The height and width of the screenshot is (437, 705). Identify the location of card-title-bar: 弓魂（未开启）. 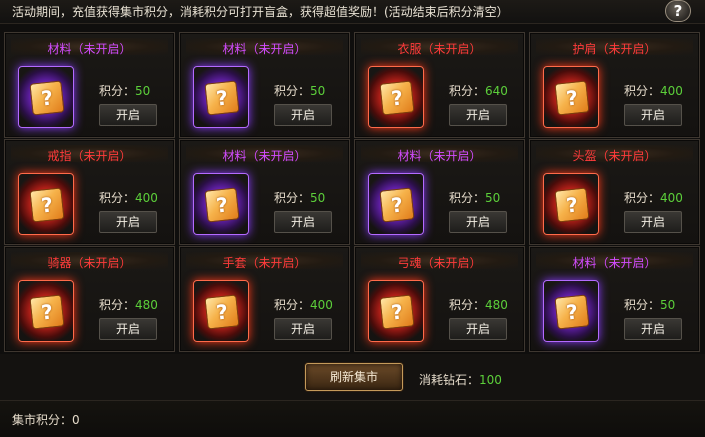
(439, 261).